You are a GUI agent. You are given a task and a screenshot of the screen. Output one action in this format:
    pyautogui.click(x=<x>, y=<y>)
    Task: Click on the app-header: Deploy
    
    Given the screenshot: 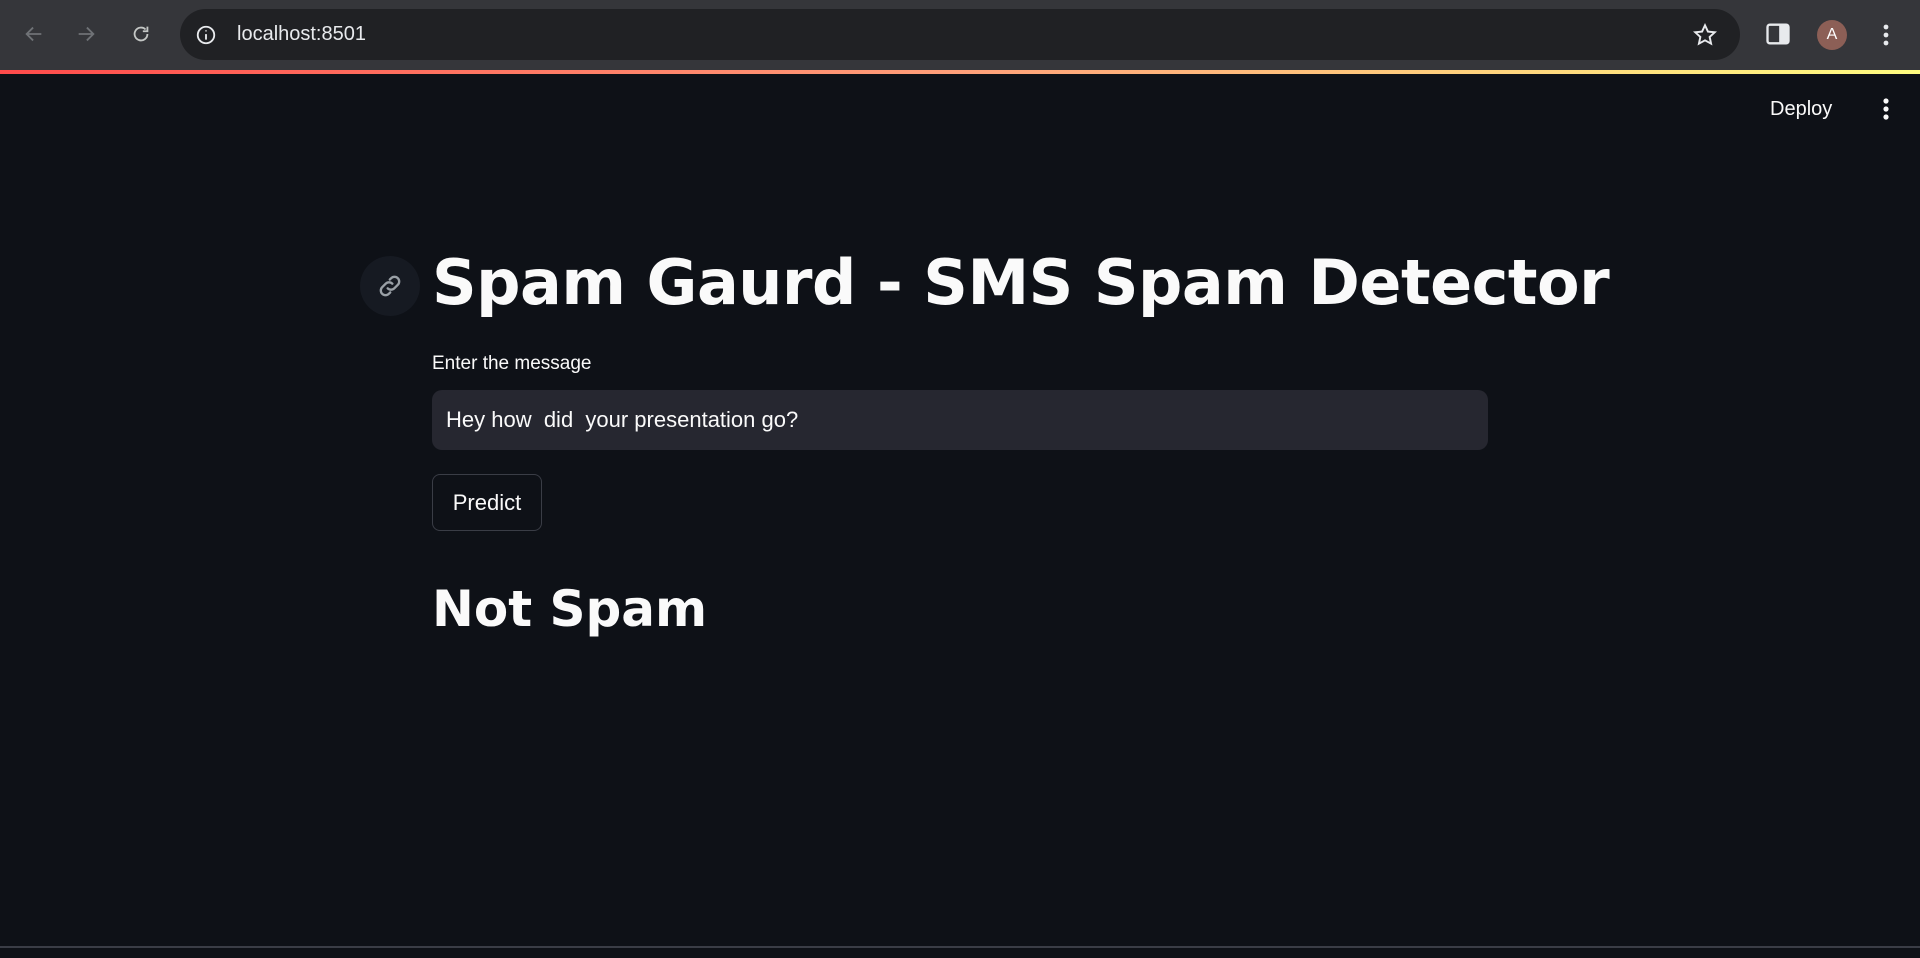 What is the action you would take?
    pyautogui.click(x=960, y=107)
    